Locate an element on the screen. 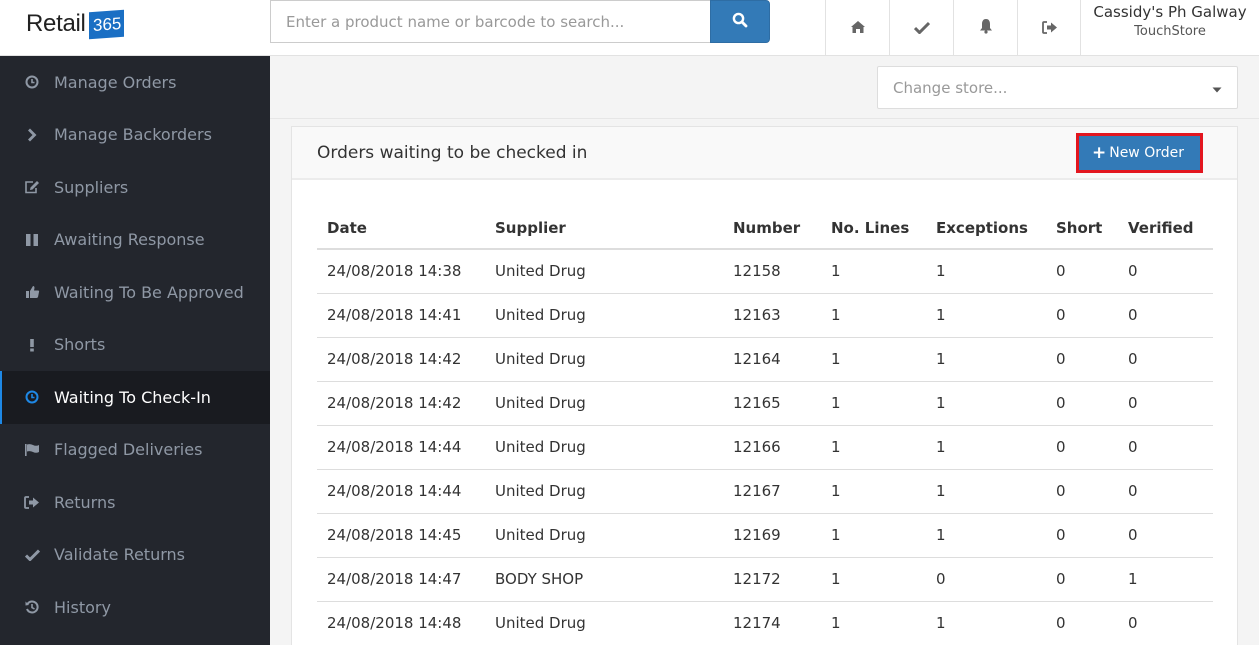 The height and width of the screenshot is (645, 1259). table-row: 24/08/2018 14:48 United Drug 12174 1 1 0 0 is located at coordinates (765, 623).